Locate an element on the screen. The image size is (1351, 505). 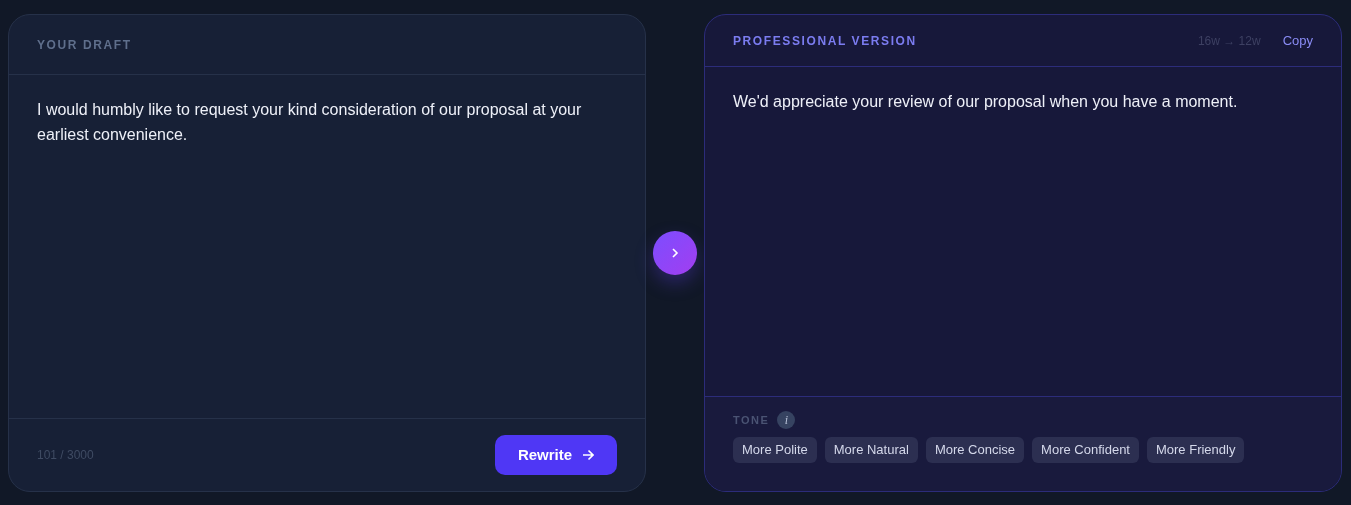
tone-chip: More Concise is located at coordinates (975, 450).